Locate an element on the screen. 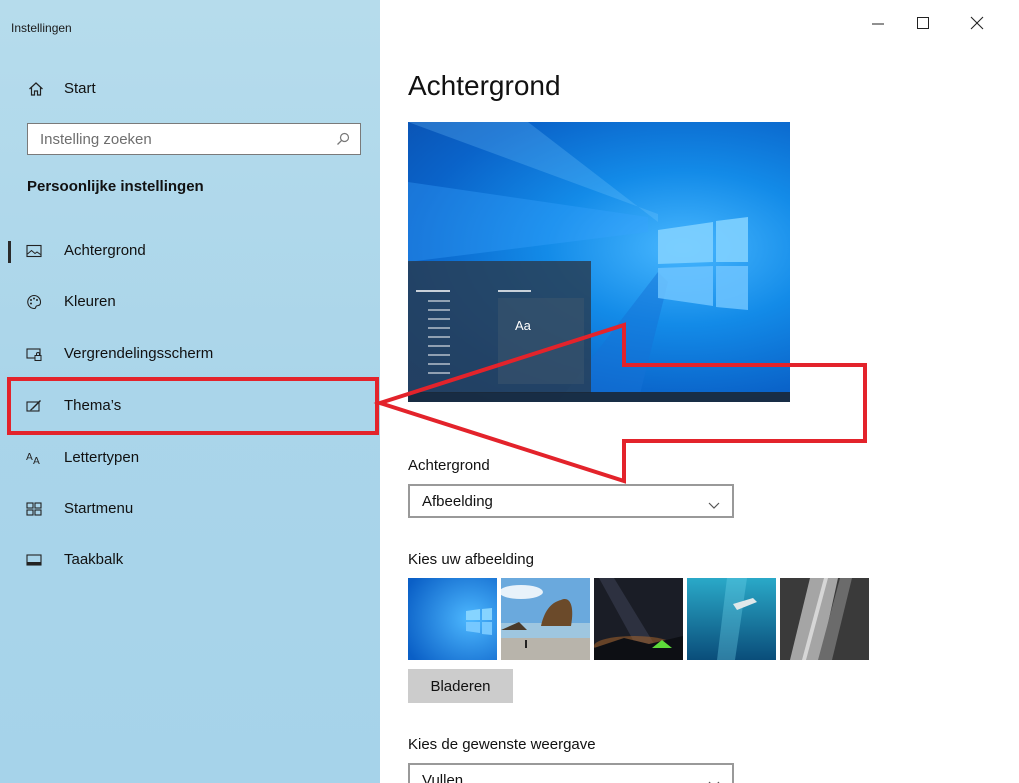 Image resolution: width=1019 pixels, height=783 pixels. sidebar-item-label: Startmenu is located at coordinates (99, 508).